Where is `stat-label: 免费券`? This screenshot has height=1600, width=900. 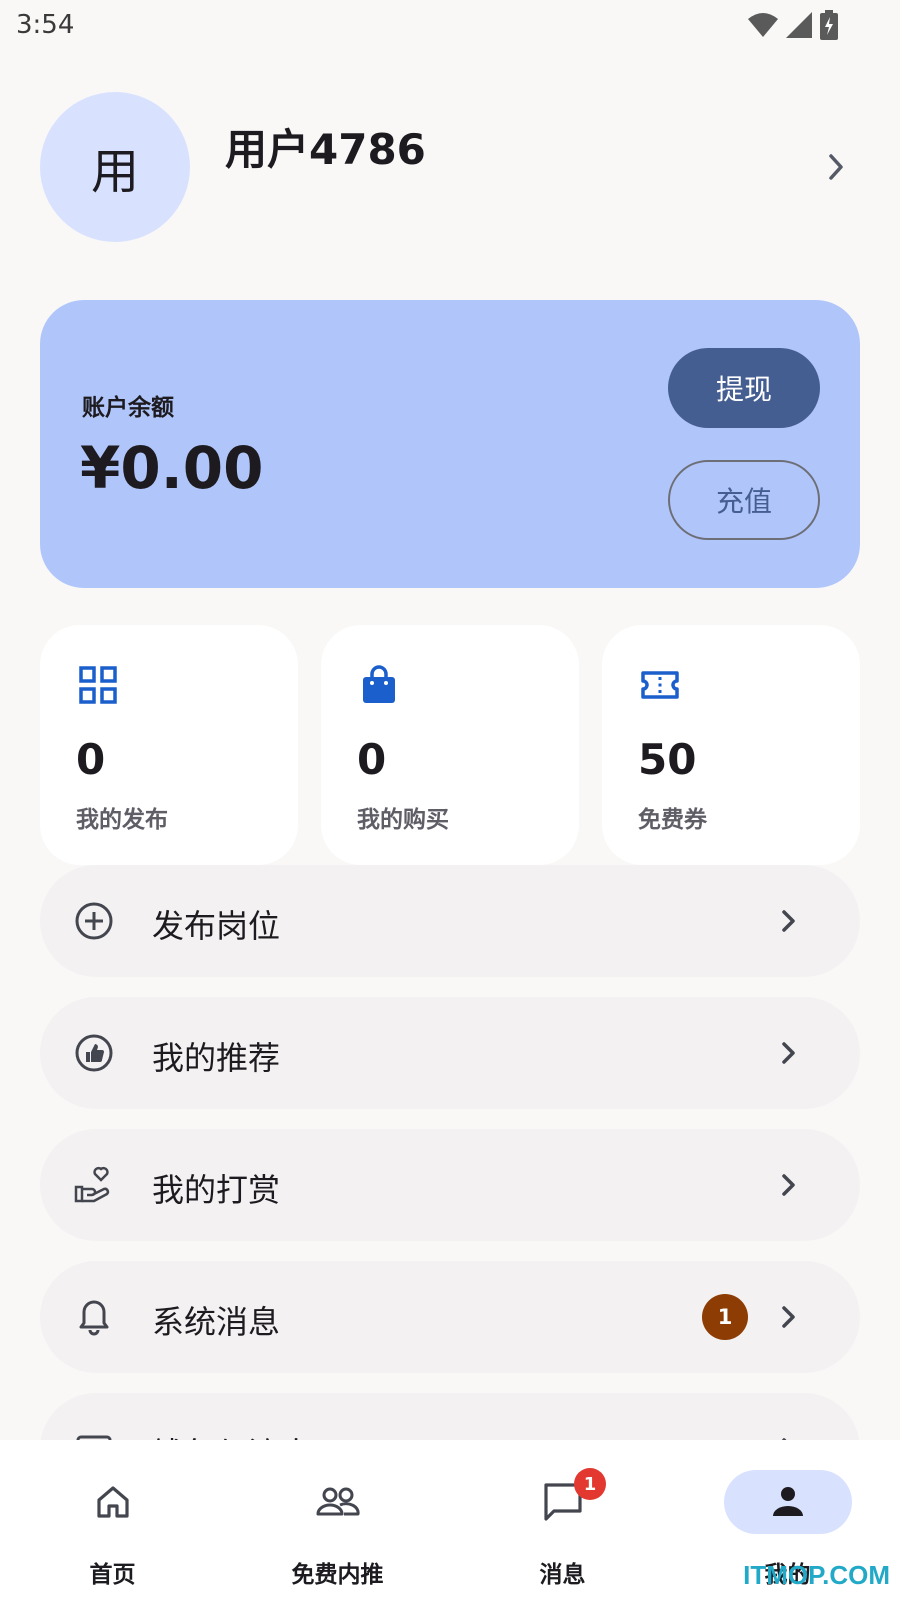 stat-label: 免费券 is located at coordinates (672, 820).